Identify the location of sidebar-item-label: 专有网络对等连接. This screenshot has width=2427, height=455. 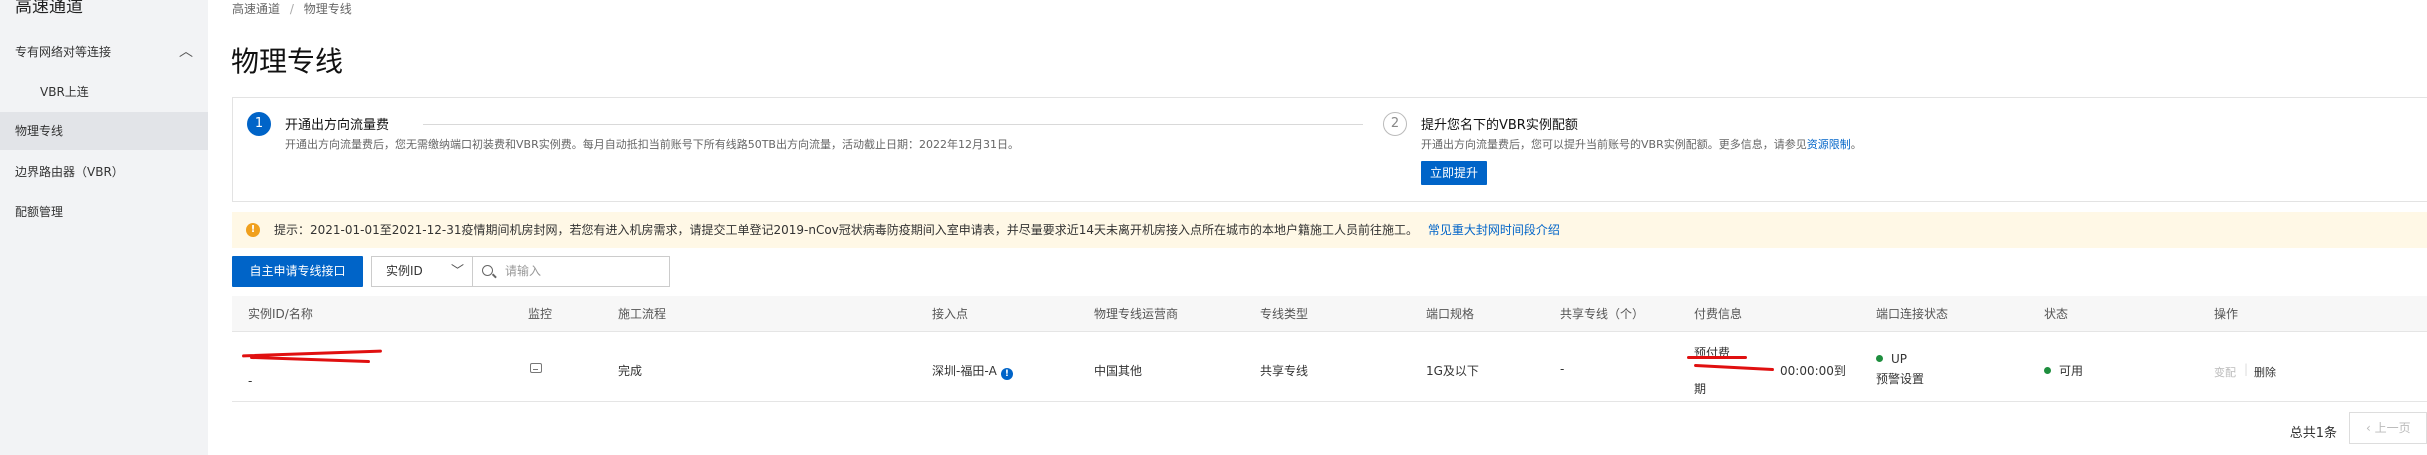
(63, 52).